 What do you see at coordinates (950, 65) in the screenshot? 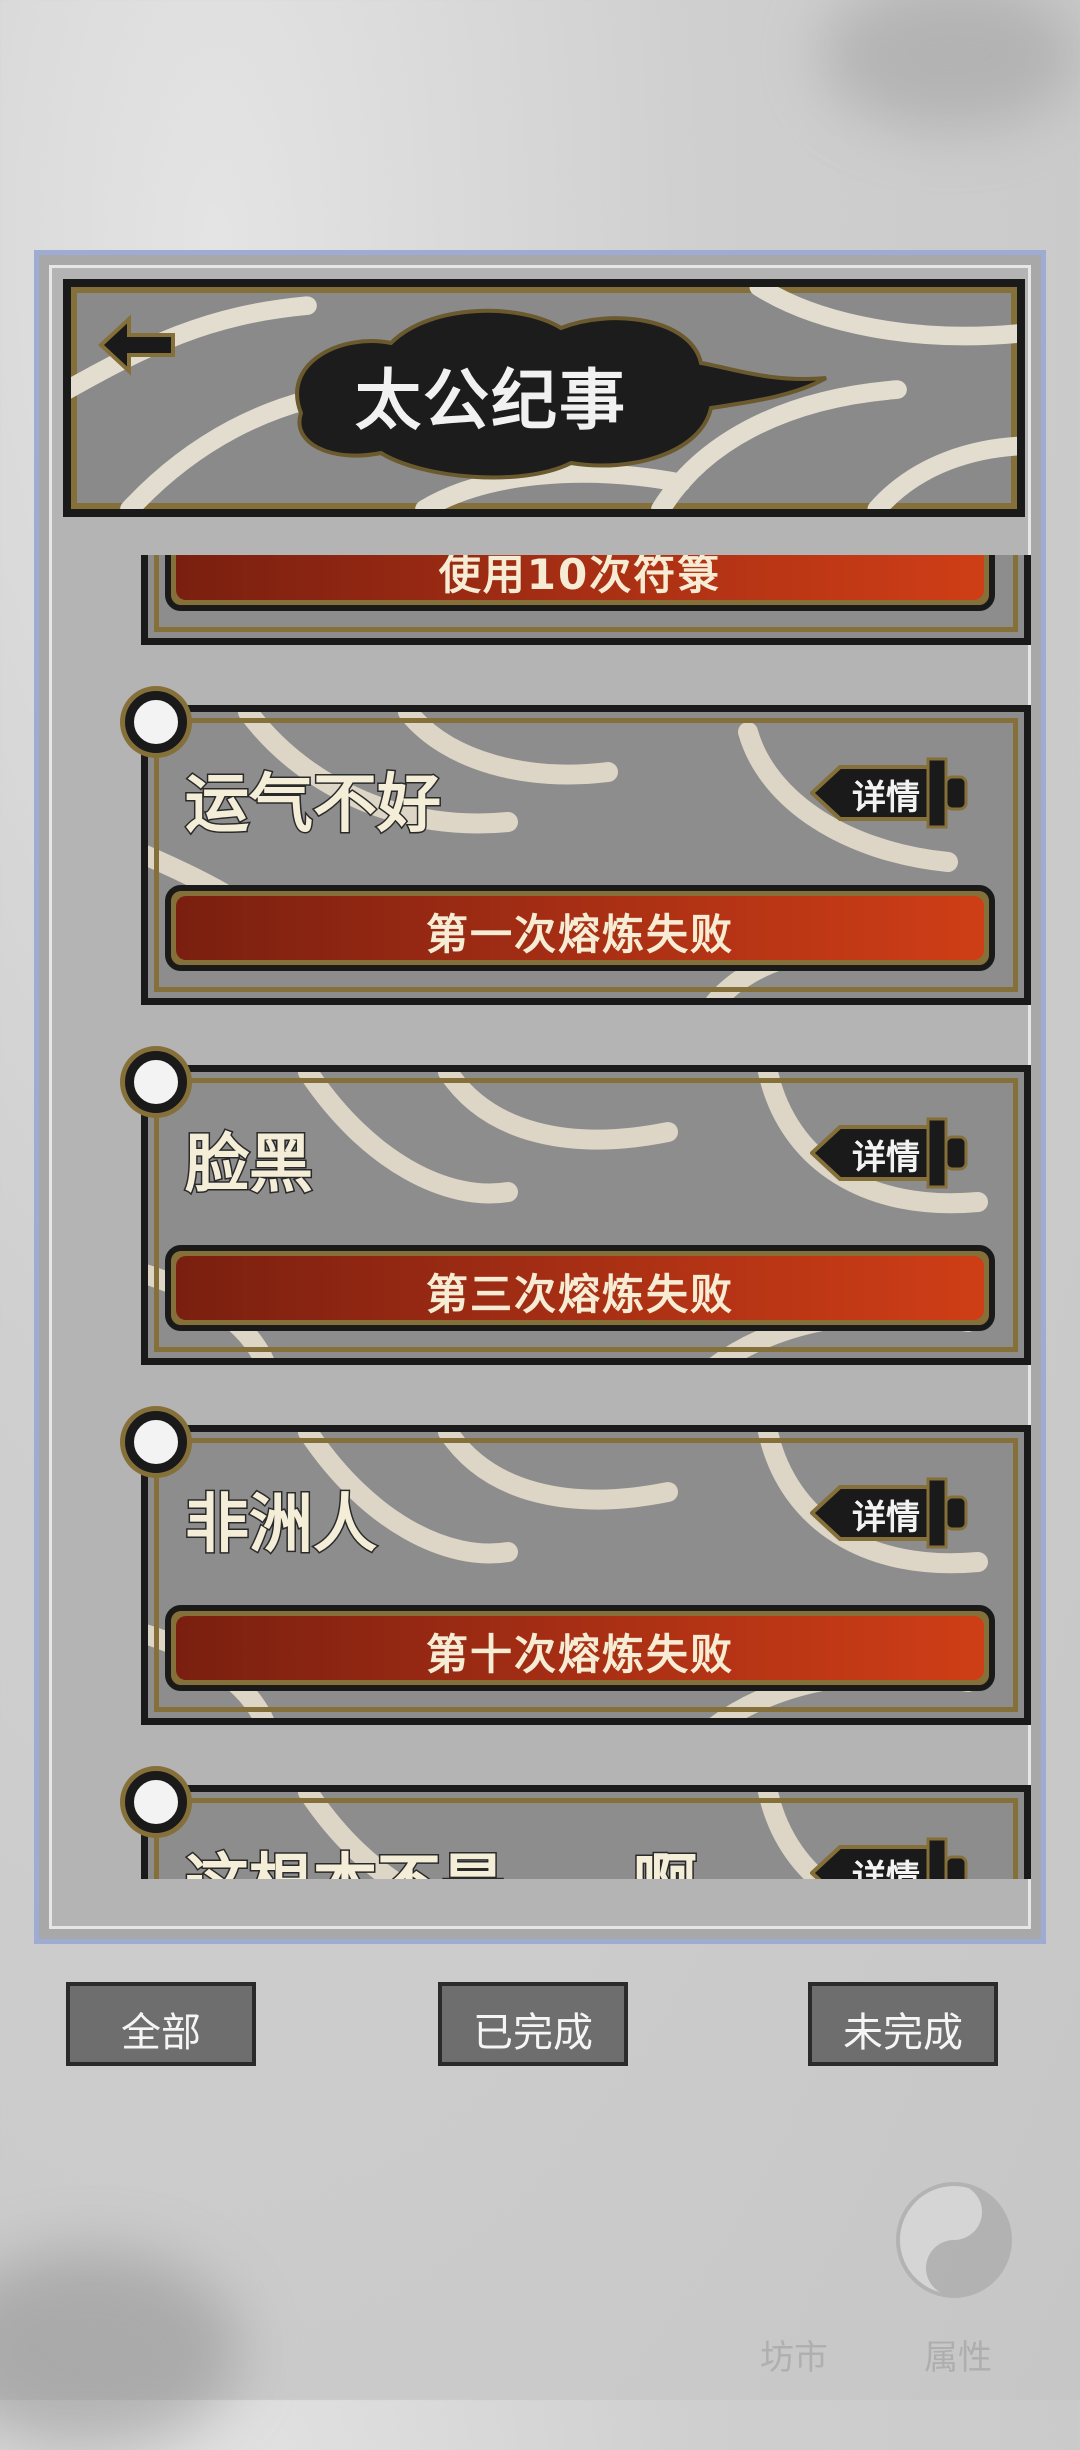
I see `ink-splash-bg` at bounding box center [950, 65].